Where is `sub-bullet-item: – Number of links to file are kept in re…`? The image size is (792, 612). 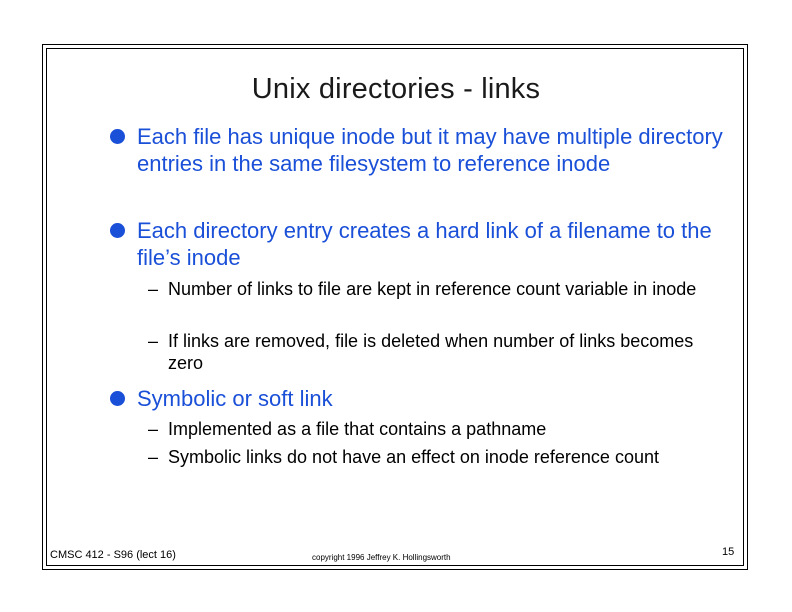
sub-bullet-item: – Number of links to file are kept in re… is located at coordinates (438, 289).